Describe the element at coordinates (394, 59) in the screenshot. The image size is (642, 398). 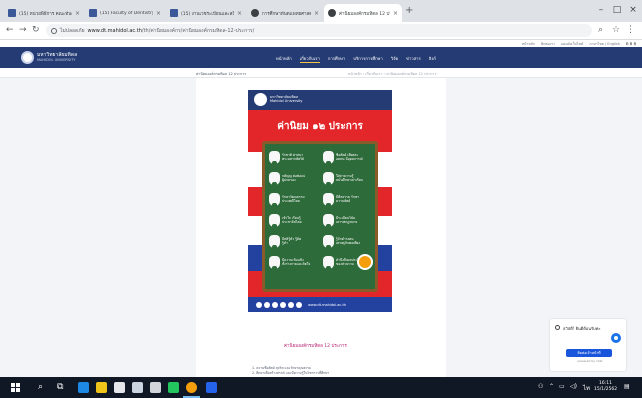
I see `nav-item: วิจัย` at that location.